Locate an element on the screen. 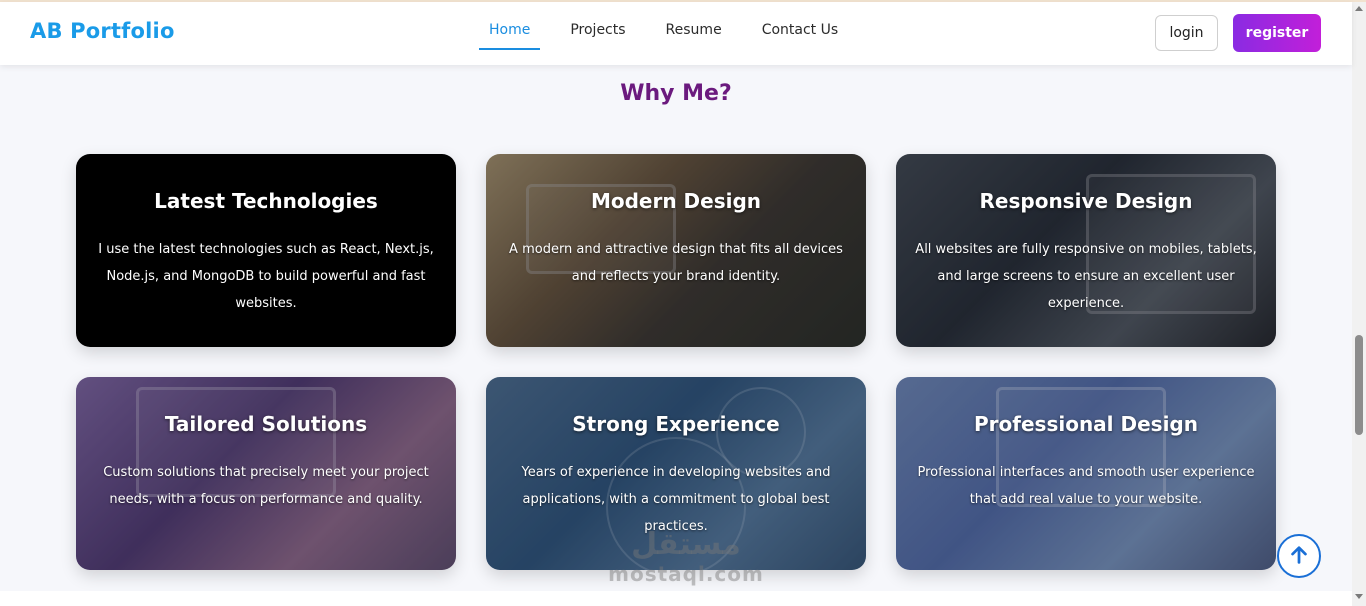 This screenshot has height=606, width=1366. main-nav: Home Projects Resume Contact Us is located at coordinates (673, 33).